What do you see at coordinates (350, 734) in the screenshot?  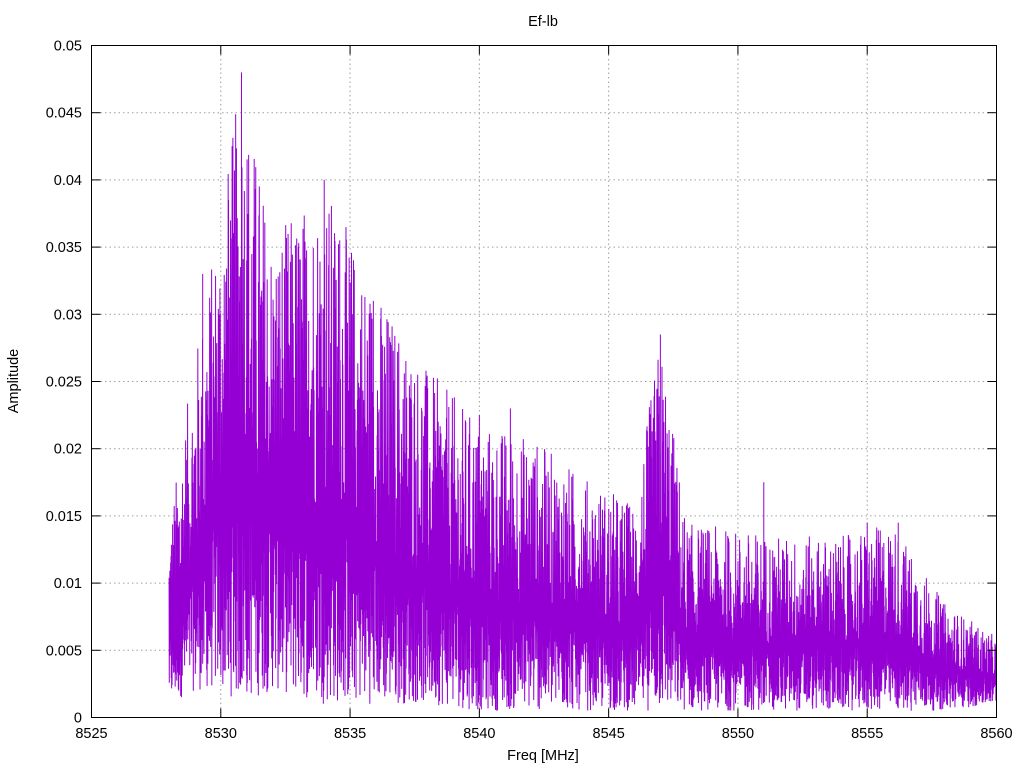 I see `x-tick-label: 8535` at bounding box center [350, 734].